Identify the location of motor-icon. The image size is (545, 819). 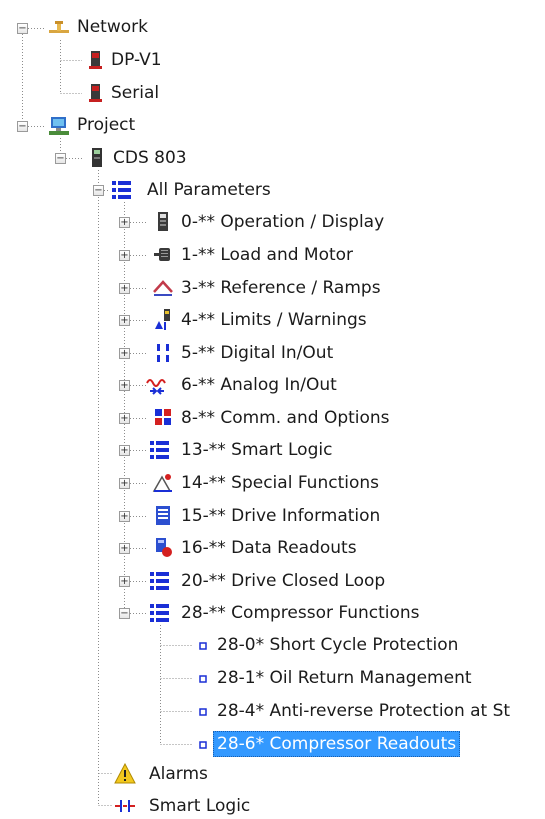
(162, 254).